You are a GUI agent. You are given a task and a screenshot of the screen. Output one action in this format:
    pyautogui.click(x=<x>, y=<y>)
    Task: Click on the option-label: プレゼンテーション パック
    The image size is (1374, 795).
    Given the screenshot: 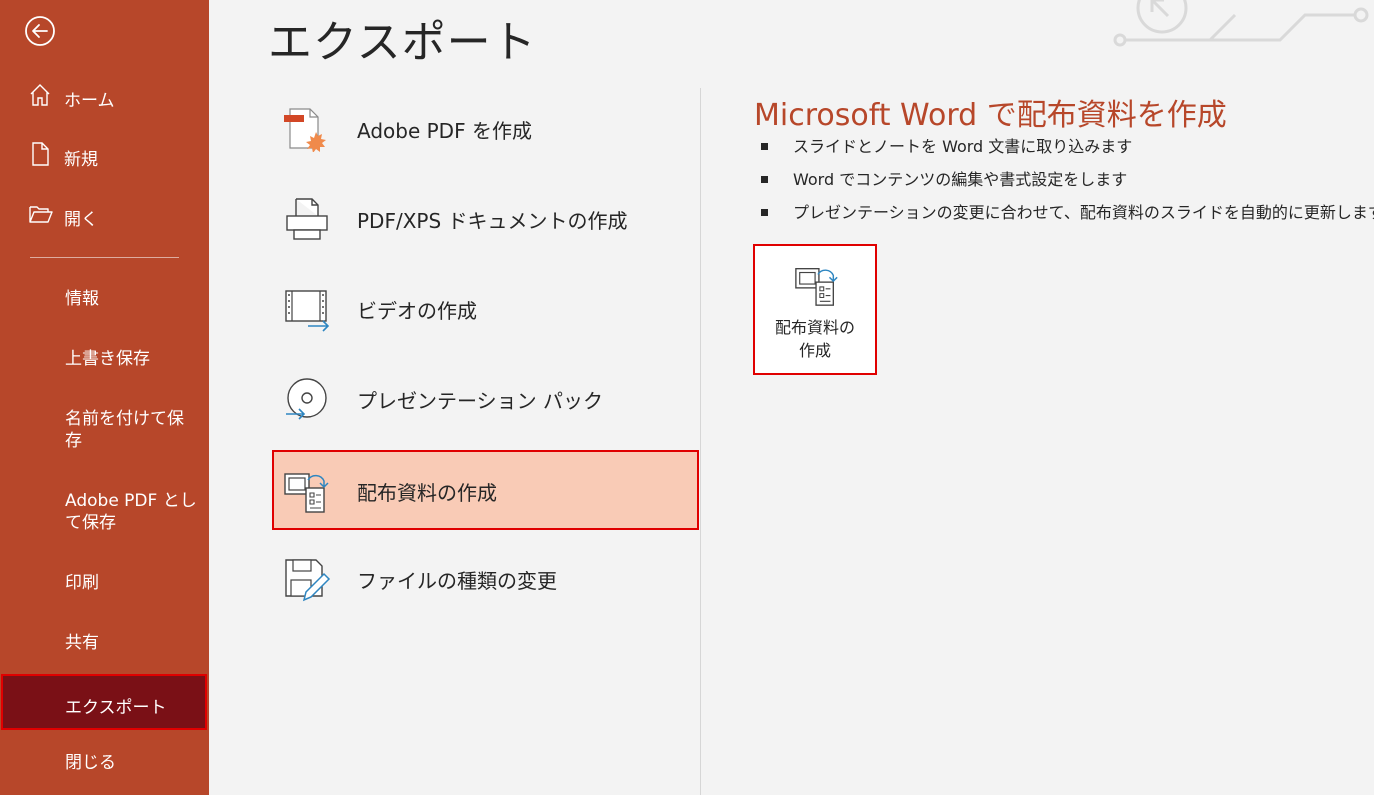 What is the action you would take?
    pyautogui.click(x=480, y=401)
    